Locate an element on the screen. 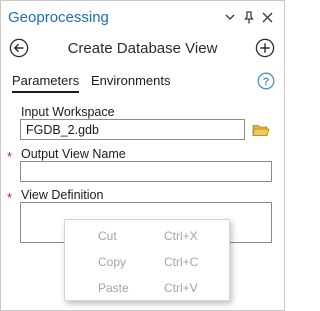  context-menu: Cut Ctrl+X Copy Ctrl+C Paste Ctrl+V is located at coordinates (147, 260).